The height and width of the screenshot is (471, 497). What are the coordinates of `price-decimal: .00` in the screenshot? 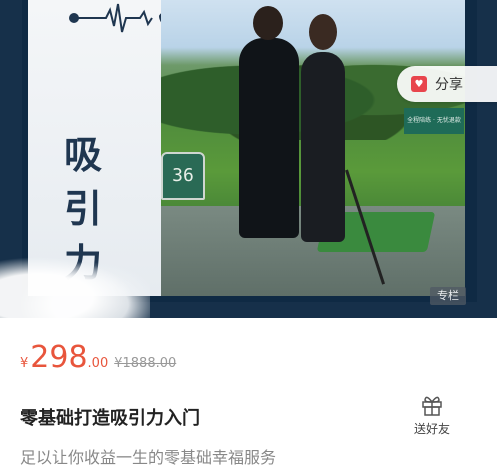 It's located at (98, 363).